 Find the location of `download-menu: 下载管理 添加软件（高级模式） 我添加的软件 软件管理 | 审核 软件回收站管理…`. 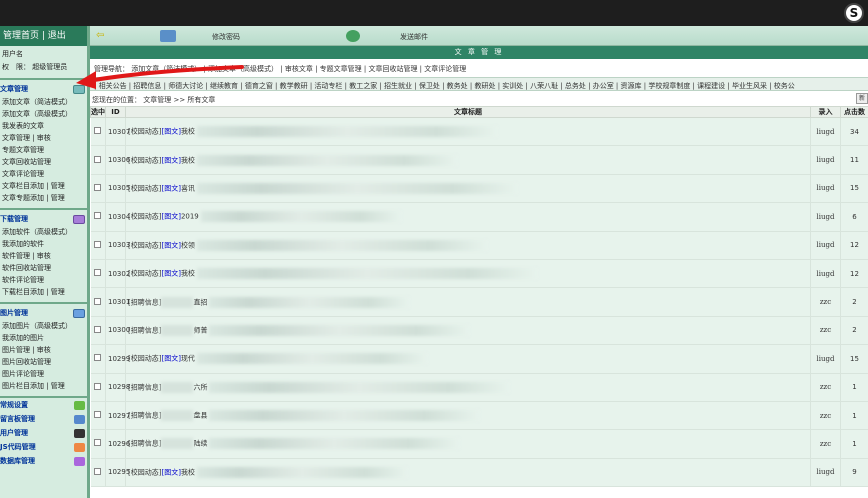

download-menu: 下载管理 添加软件（高级模式） 我添加的软件 软件管理 | 审核 软件回收站管理… is located at coordinates (43, 257).